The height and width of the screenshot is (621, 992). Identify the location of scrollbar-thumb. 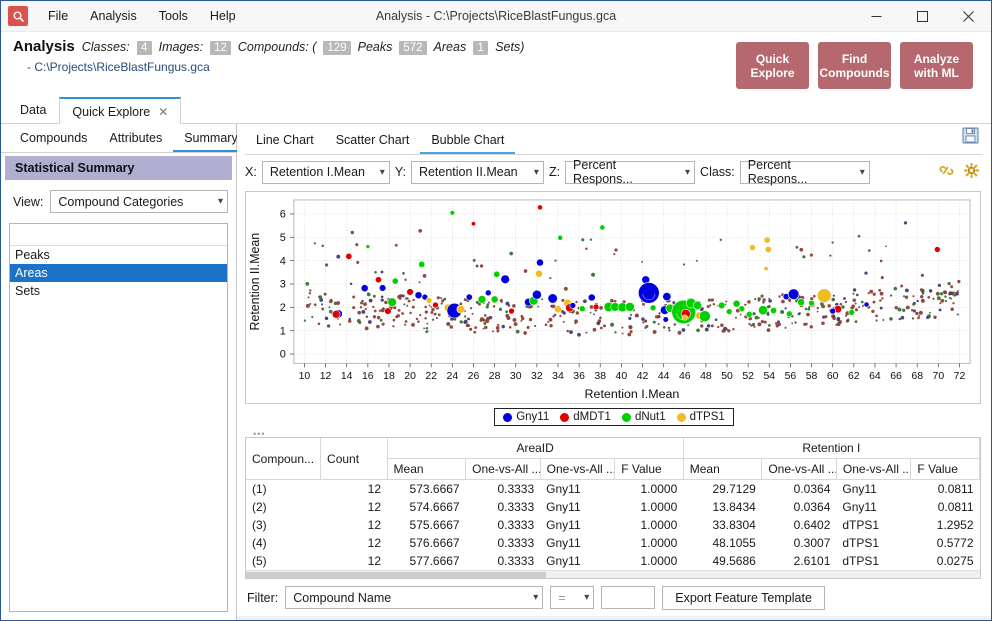
(396, 575).